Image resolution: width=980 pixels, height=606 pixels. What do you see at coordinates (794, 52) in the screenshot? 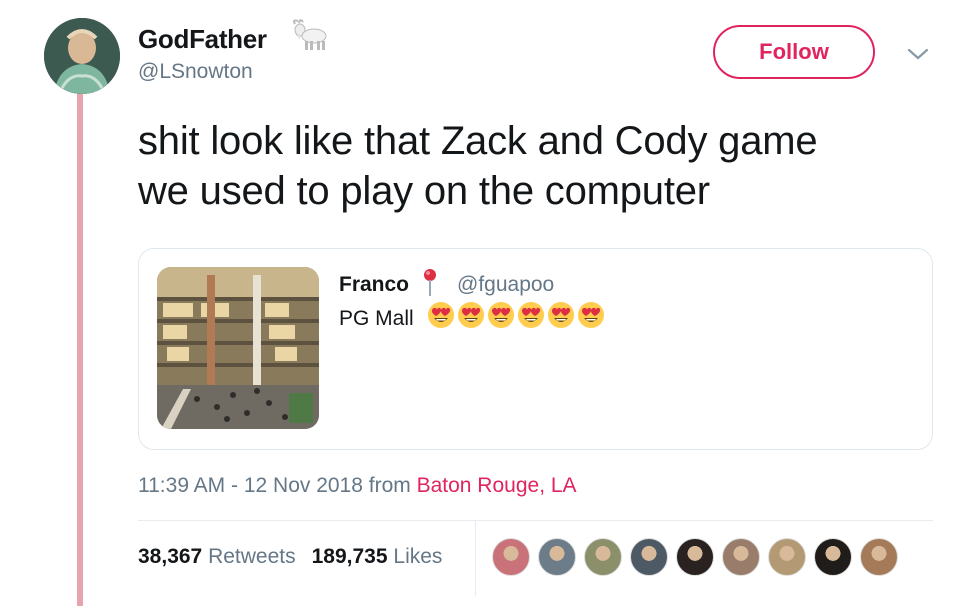
I see `follow-button: Follow` at bounding box center [794, 52].